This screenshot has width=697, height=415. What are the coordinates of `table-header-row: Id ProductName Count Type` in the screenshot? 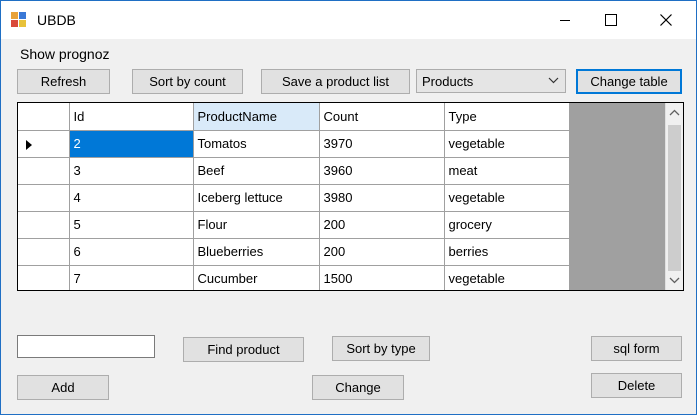 It's located at (294, 117).